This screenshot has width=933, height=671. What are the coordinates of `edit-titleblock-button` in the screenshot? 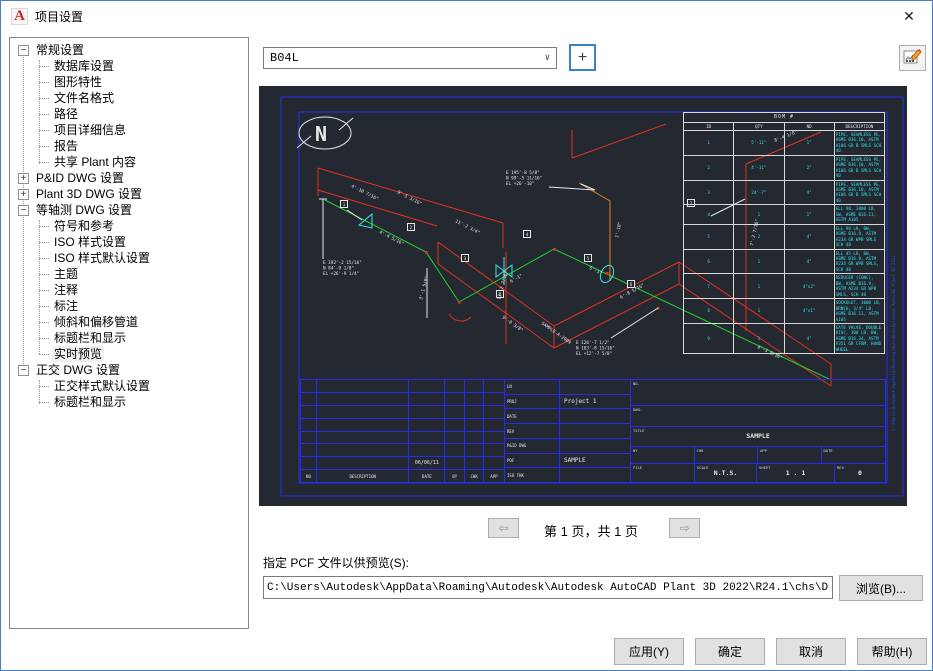 It's located at (912, 58).